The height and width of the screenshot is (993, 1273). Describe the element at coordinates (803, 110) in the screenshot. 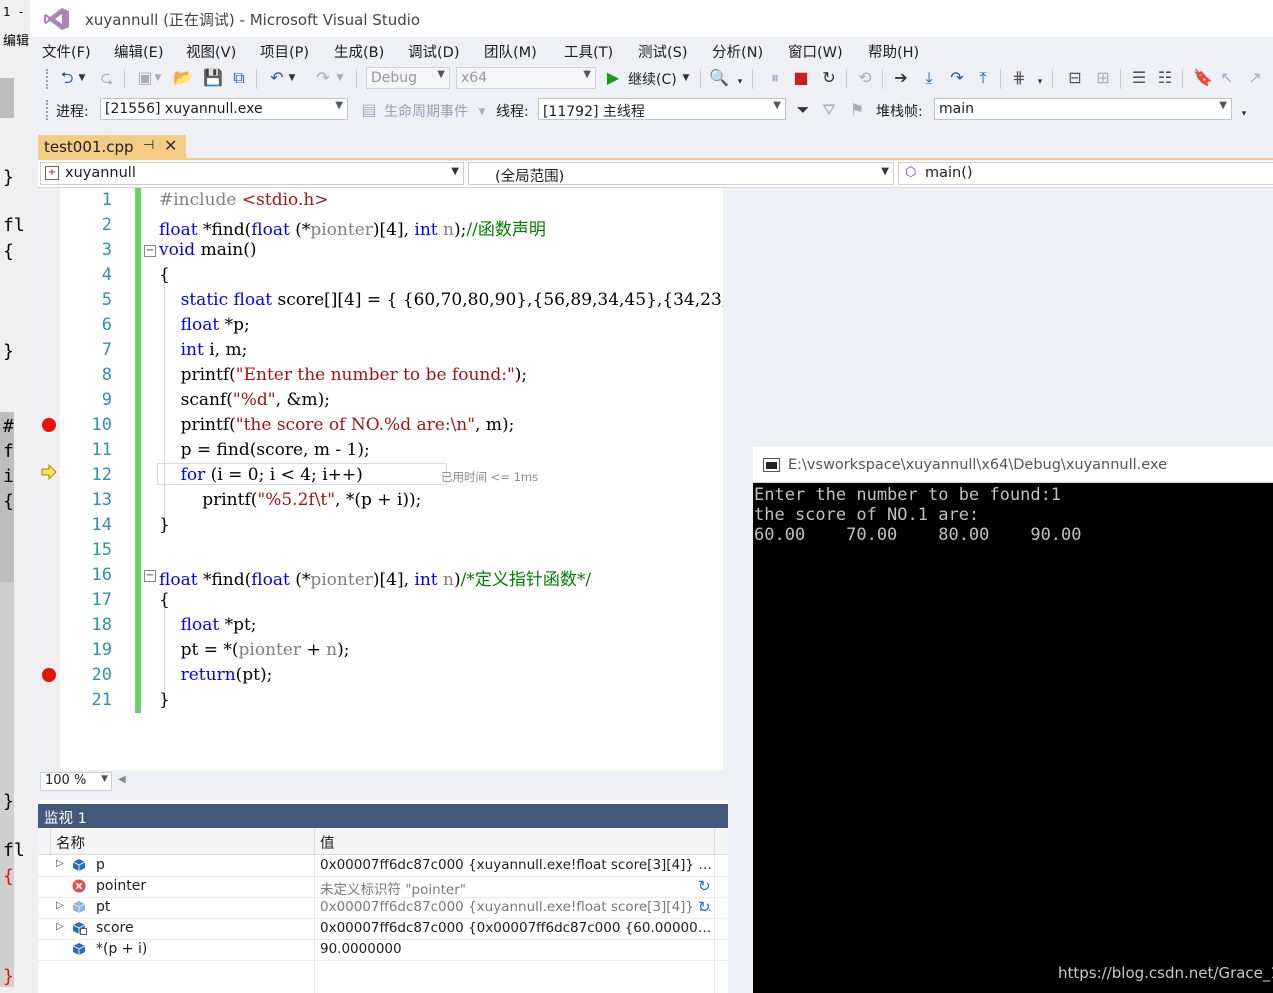

I see `filter-icon: ⏷` at that location.